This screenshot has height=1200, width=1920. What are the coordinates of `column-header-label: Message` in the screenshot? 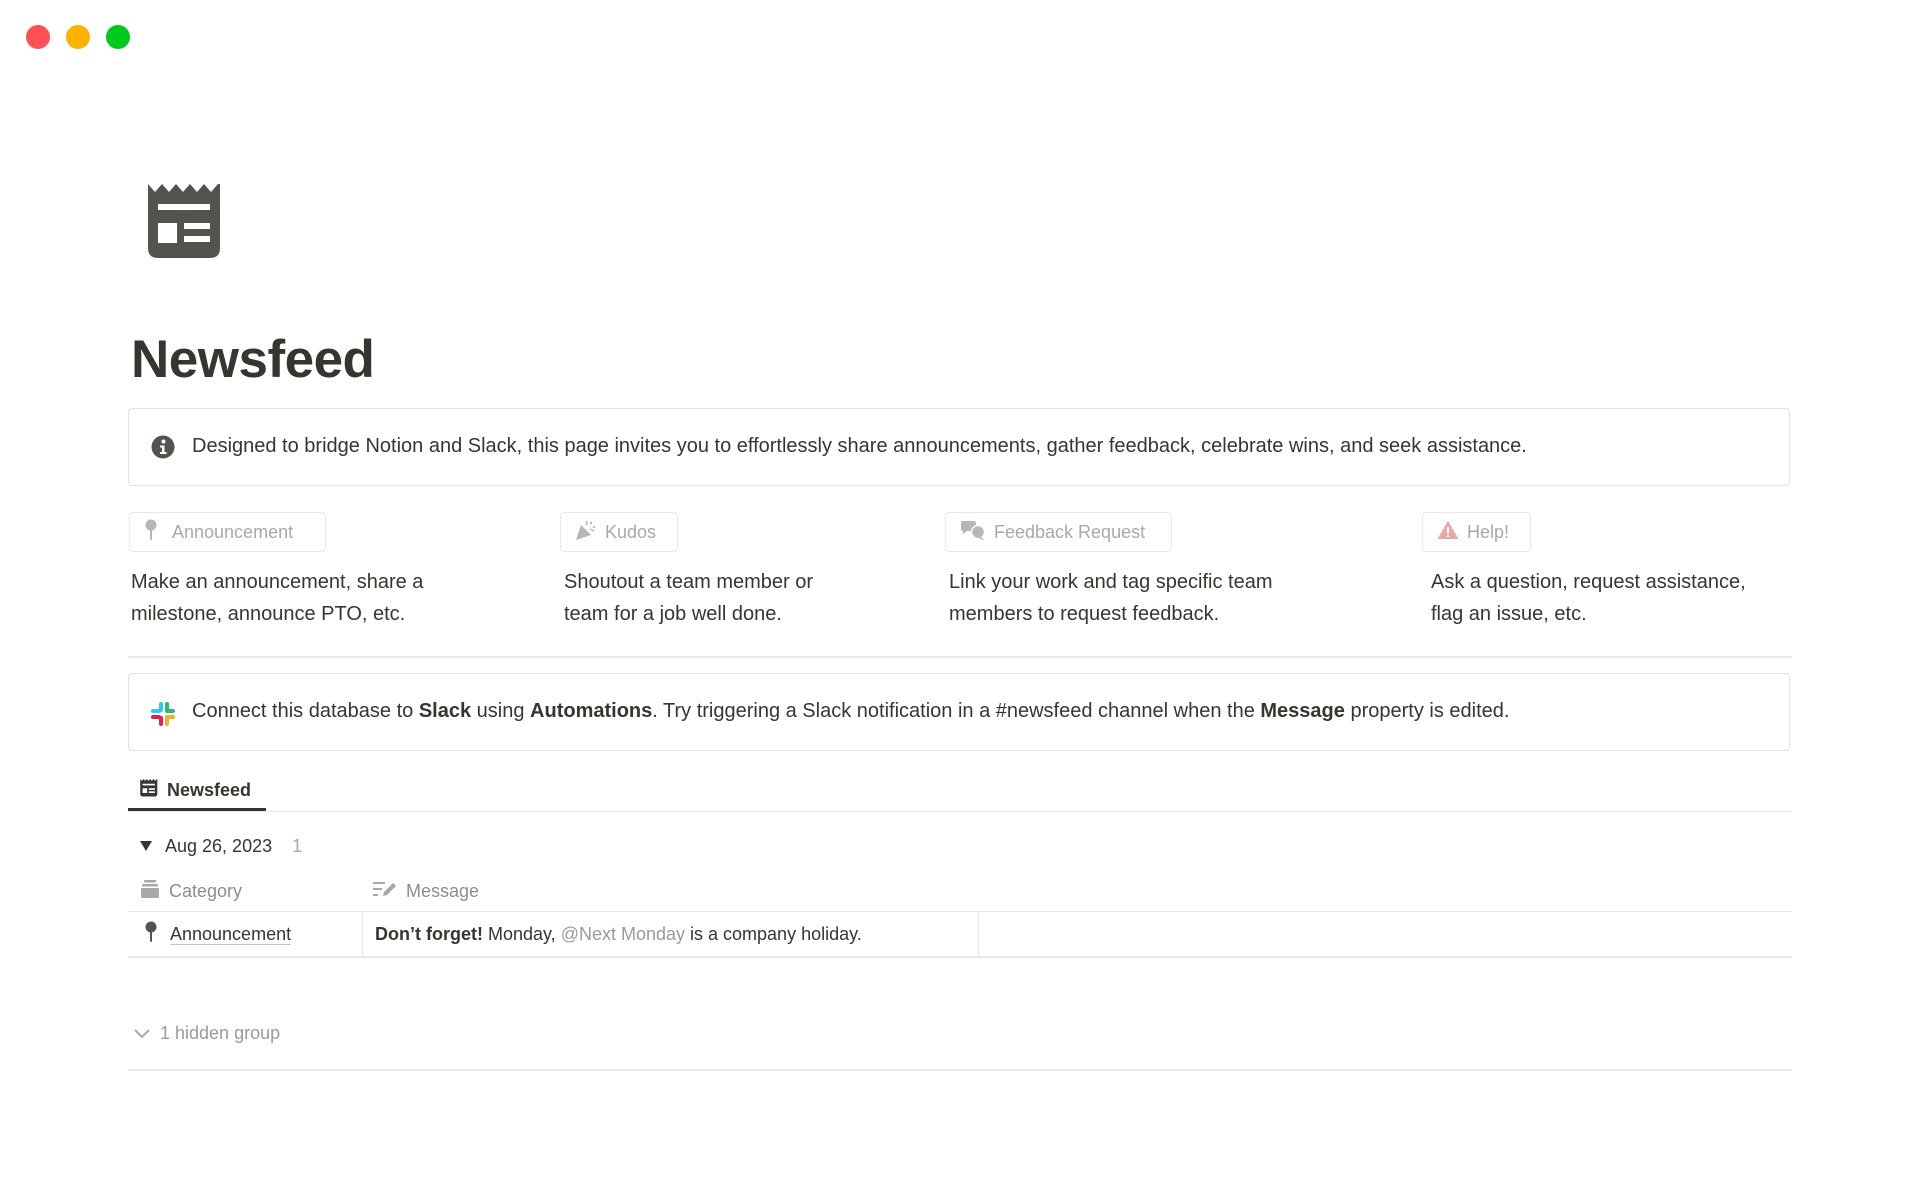 It's located at (443, 890).